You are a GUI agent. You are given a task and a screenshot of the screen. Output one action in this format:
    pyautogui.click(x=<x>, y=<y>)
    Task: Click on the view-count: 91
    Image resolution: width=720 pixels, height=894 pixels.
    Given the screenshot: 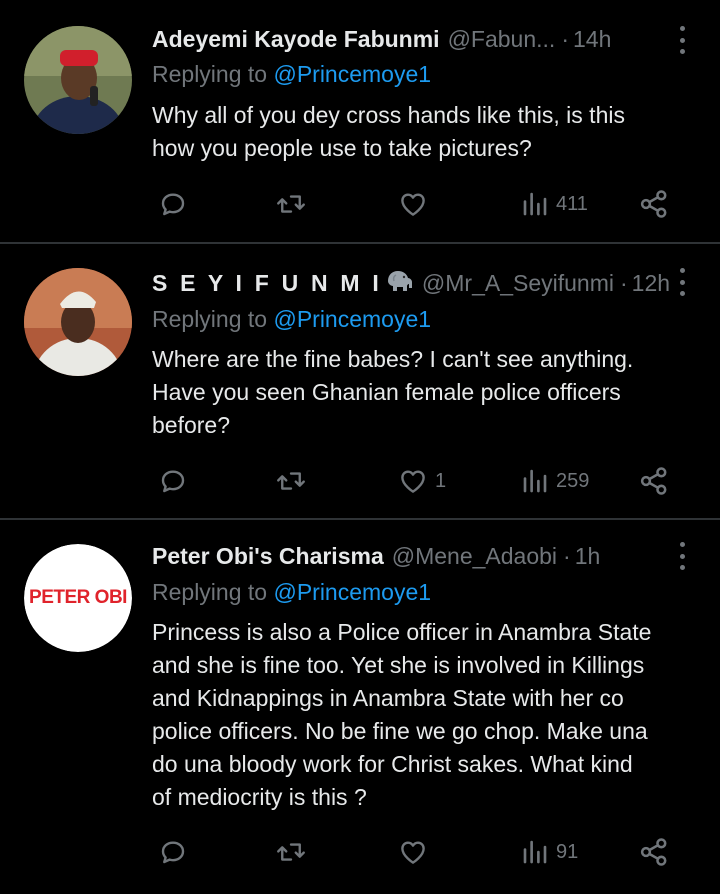 What is the action you would take?
    pyautogui.click(x=567, y=851)
    